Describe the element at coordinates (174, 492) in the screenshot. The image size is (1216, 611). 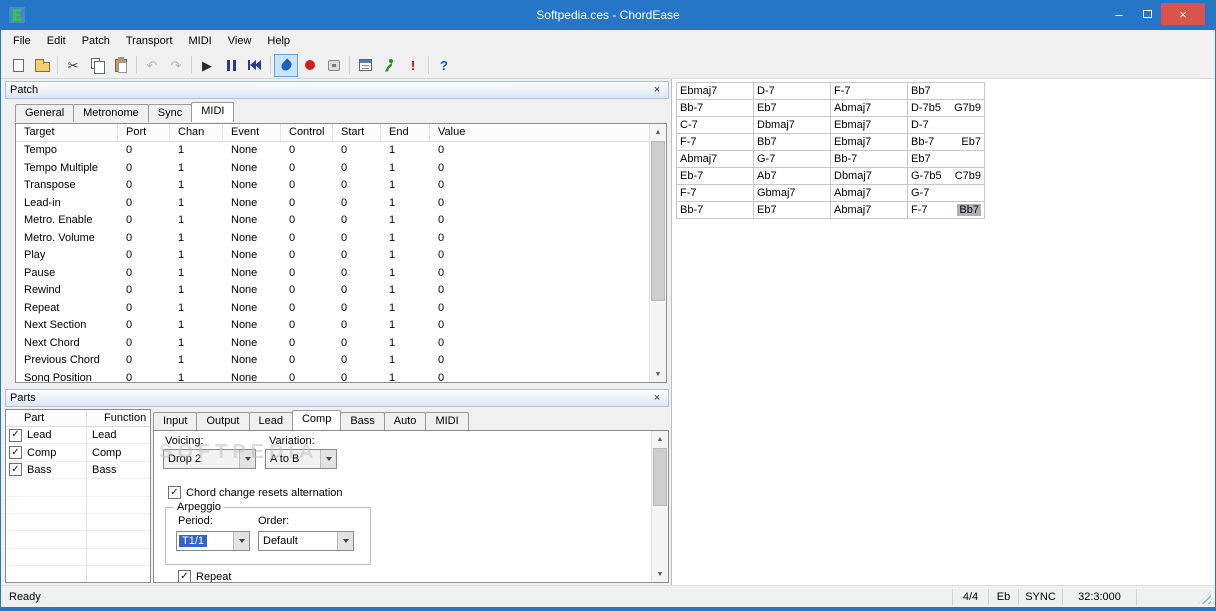
I see `chord-change-checkbox: ✓` at that location.